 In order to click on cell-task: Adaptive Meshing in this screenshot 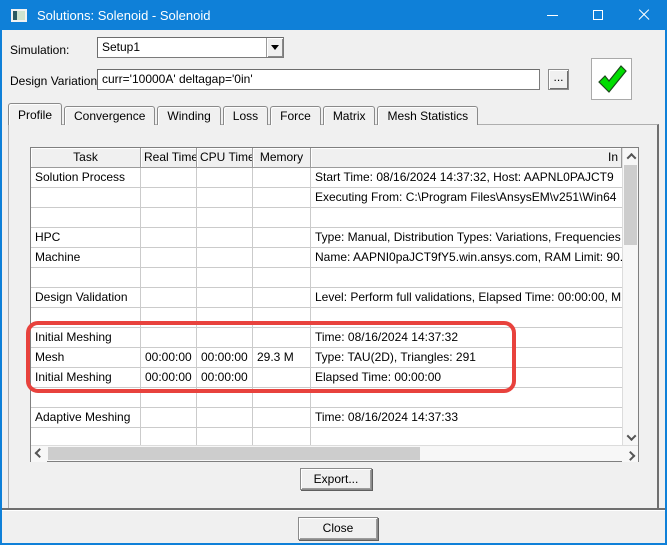, I will do `click(86, 418)`.